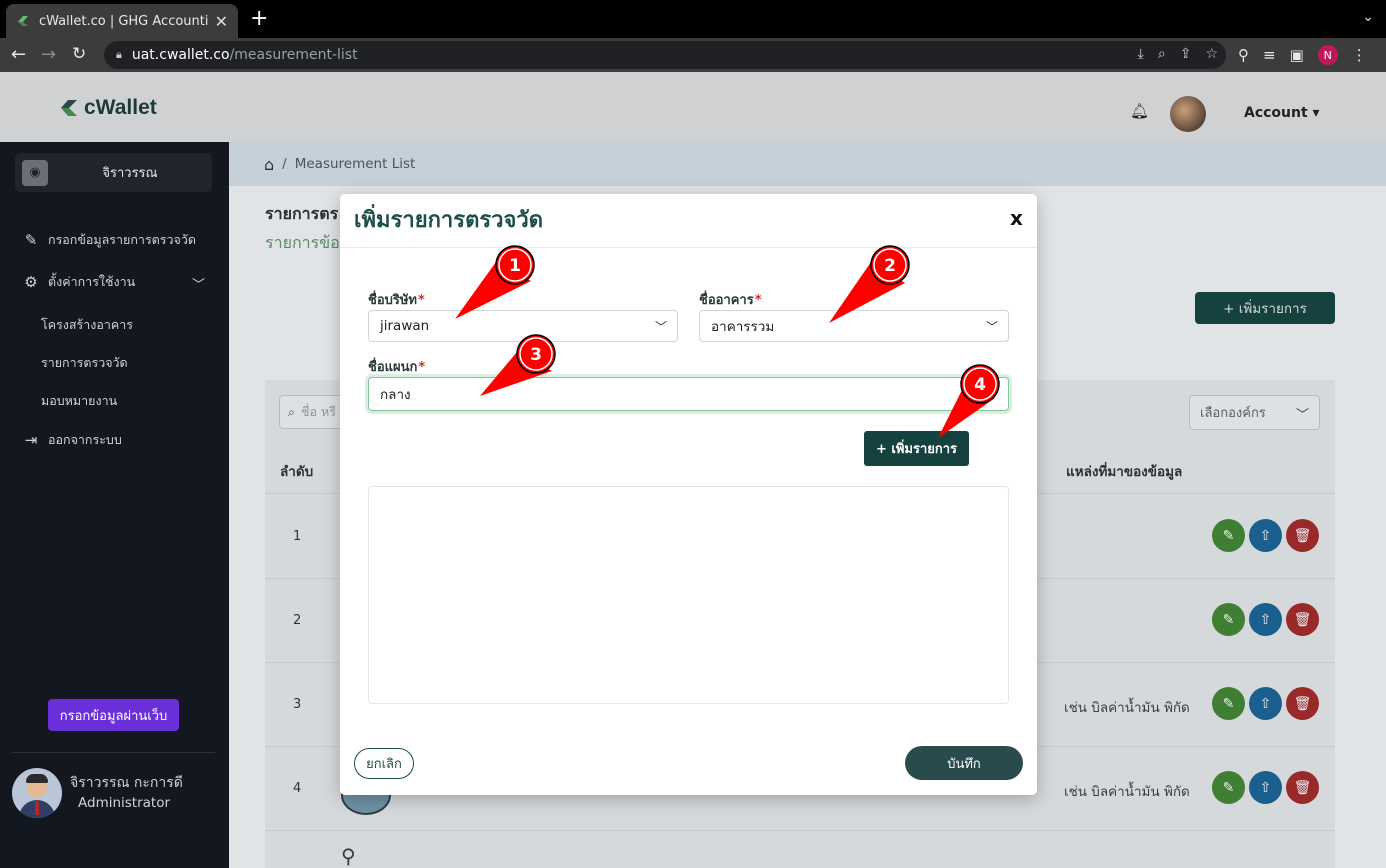 The image size is (1386, 868). I want to click on department-input: กลาง, so click(688, 394).